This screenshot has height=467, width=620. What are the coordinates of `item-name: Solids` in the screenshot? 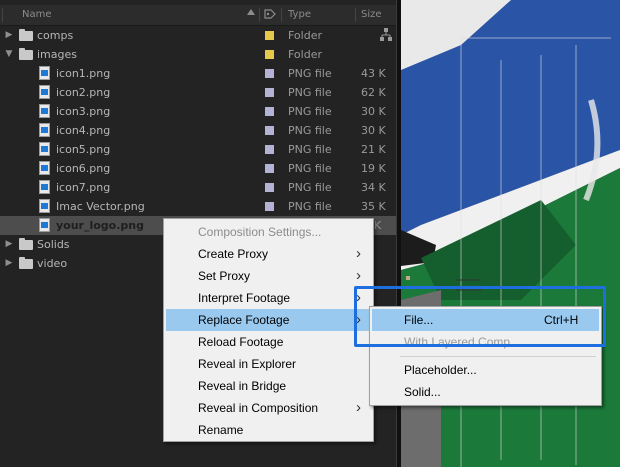 It's located at (53, 244).